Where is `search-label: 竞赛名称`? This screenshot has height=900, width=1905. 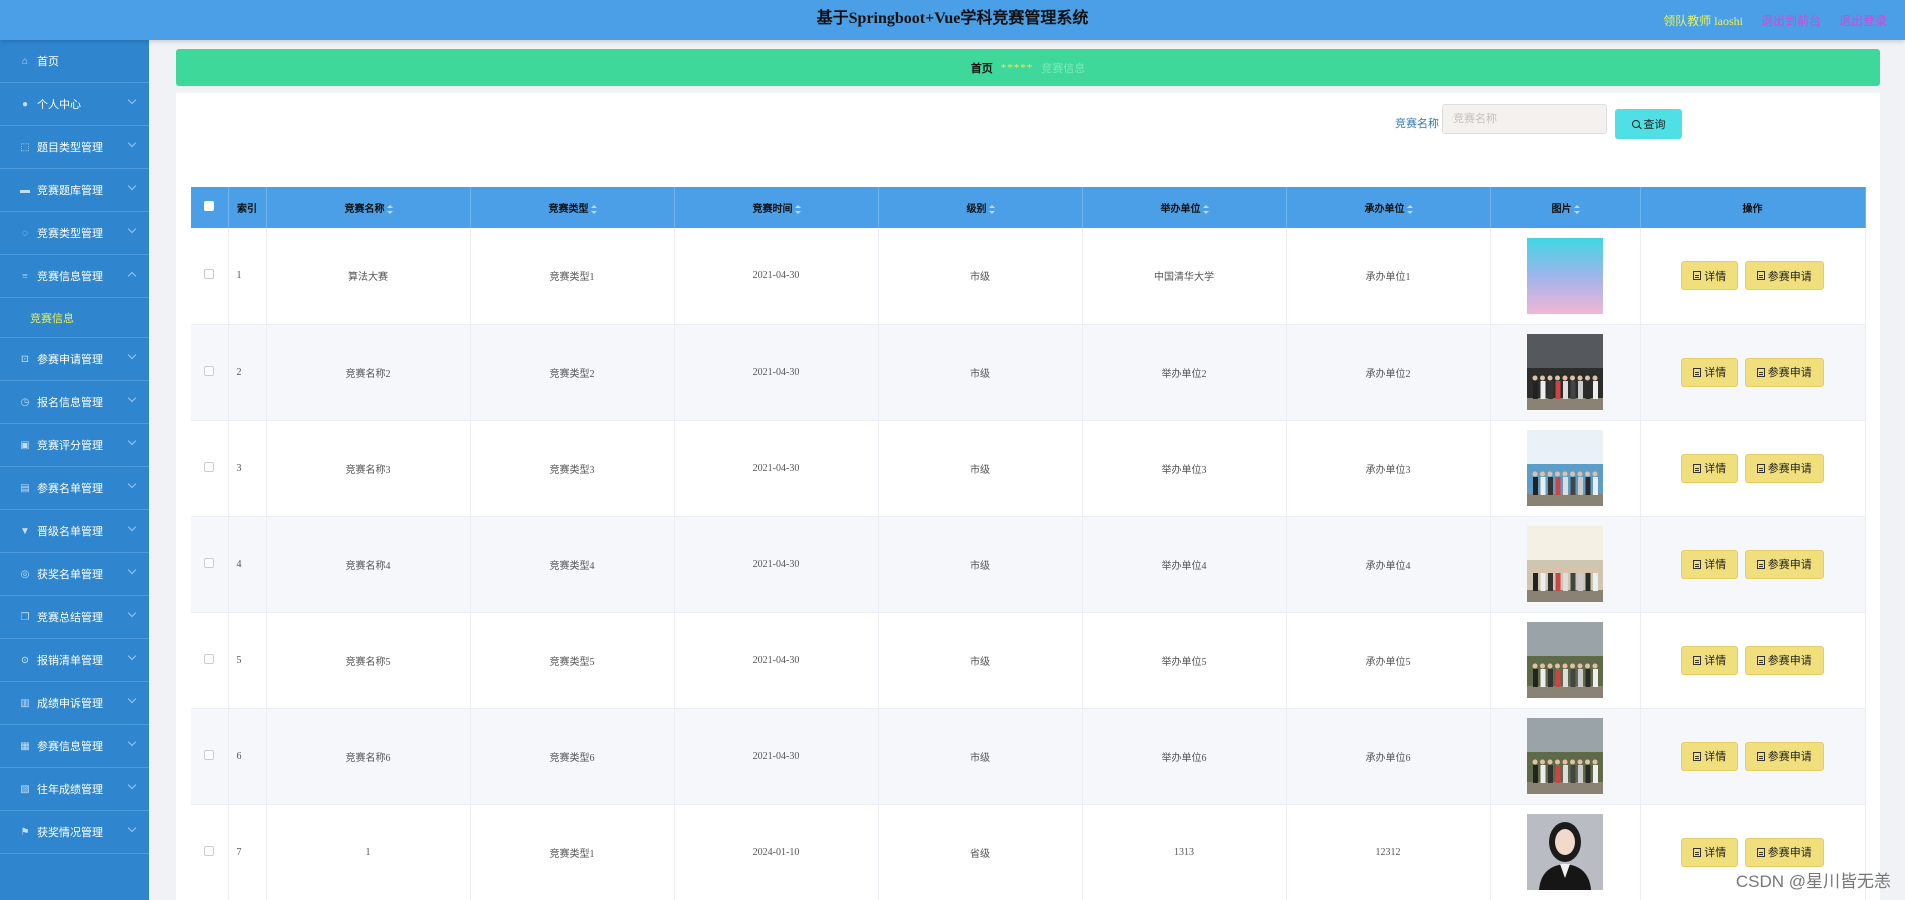
search-label: 竞赛名称 is located at coordinates (1417, 124).